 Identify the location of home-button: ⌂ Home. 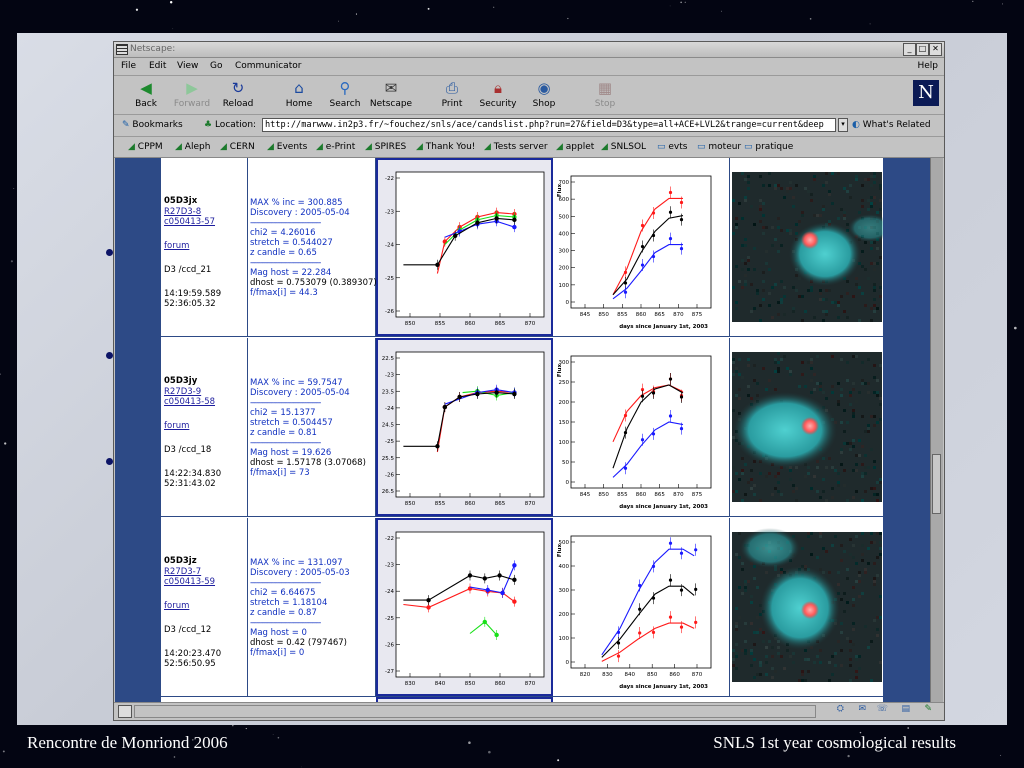
(299, 93).